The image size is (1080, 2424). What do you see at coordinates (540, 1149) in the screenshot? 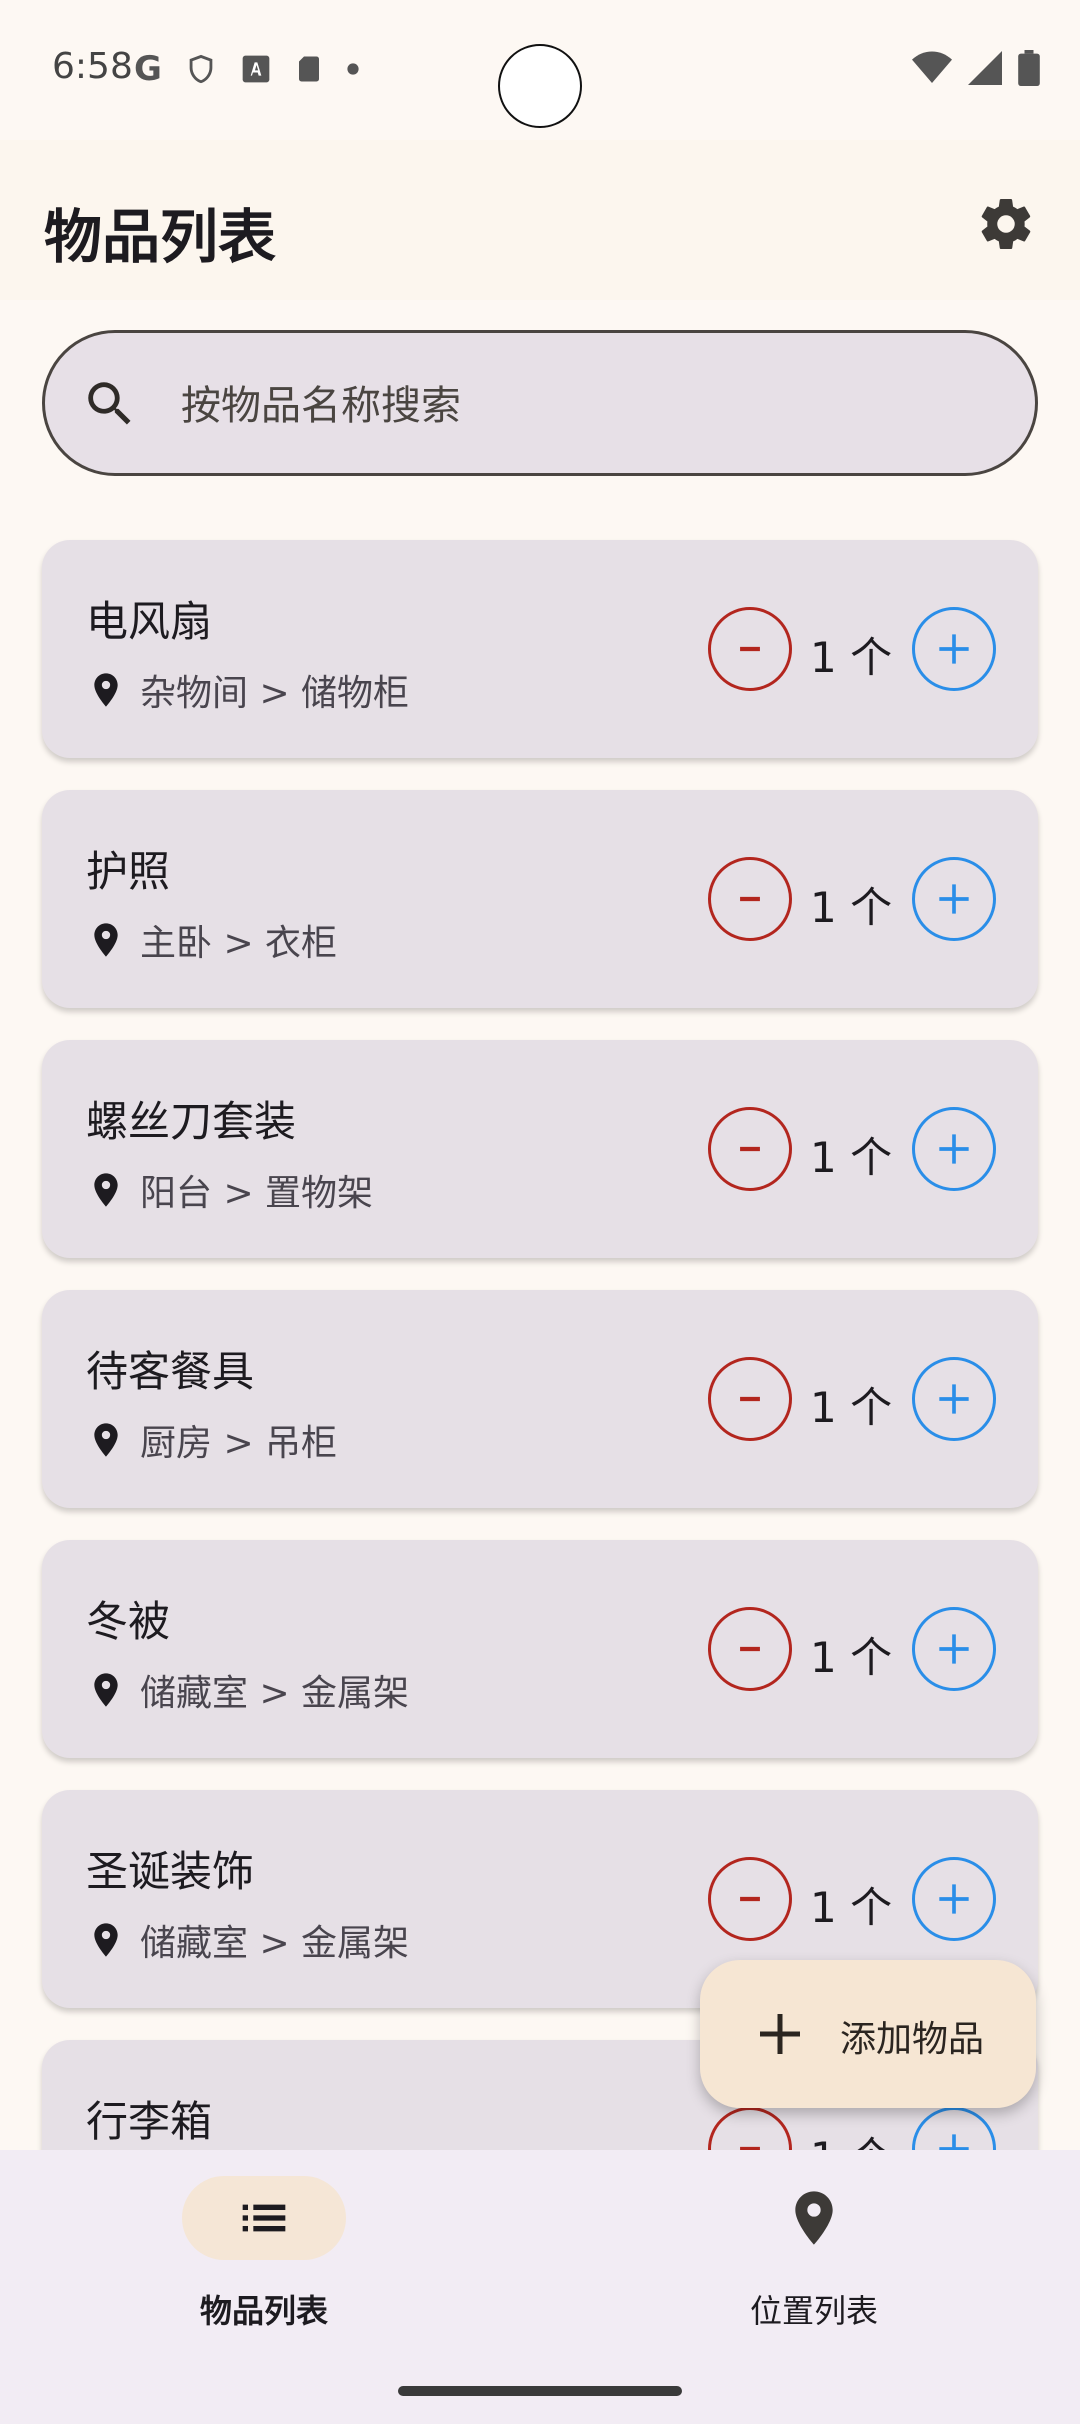
I see `item-card: 螺丝刀套装 阳台 > 置物架 1 个` at bounding box center [540, 1149].